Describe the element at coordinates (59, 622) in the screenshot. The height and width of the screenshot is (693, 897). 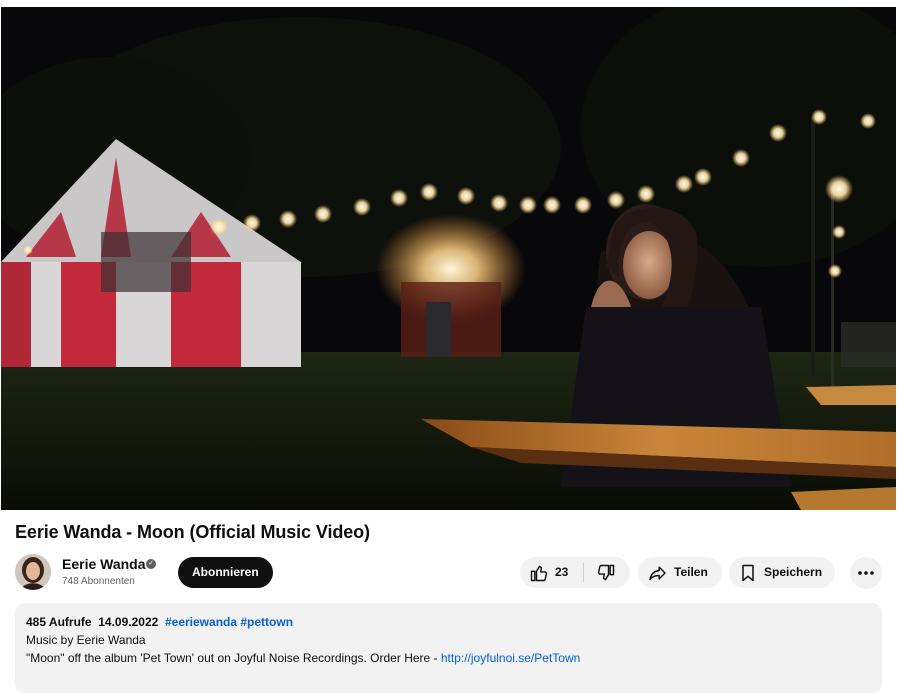
I see `view-count: 485 Aufrufe` at that location.